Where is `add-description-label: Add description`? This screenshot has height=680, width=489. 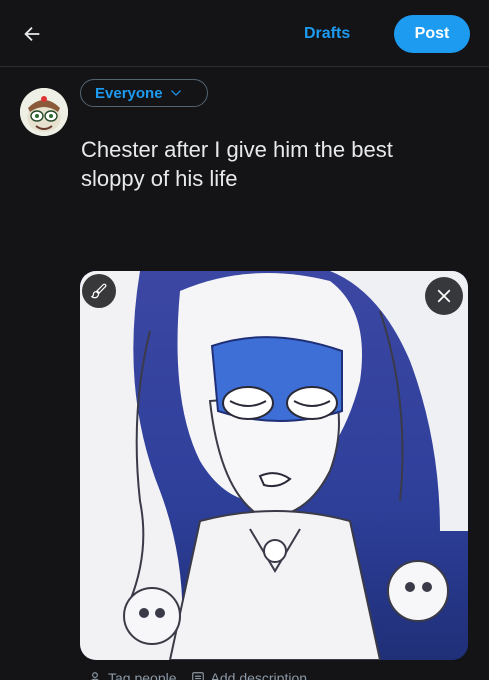
add-description-label: Add description is located at coordinates (259, 675).